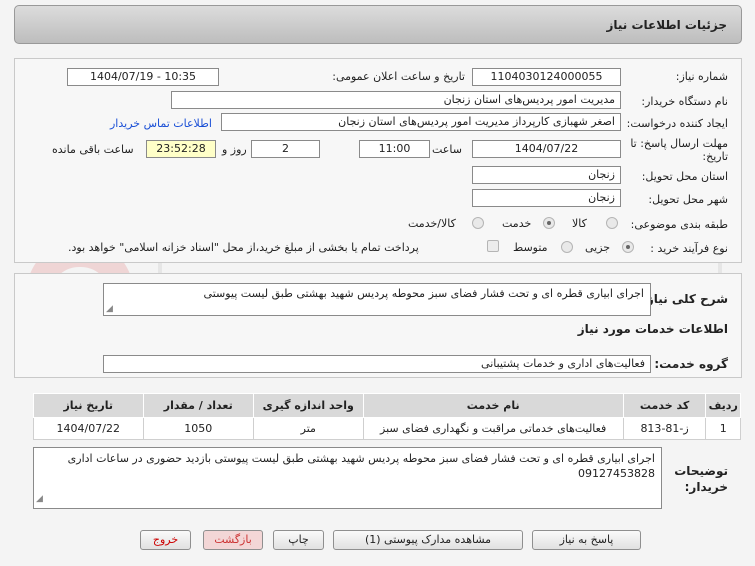  I want to click on col-service-name: نام خدمت, so click(493, 405).